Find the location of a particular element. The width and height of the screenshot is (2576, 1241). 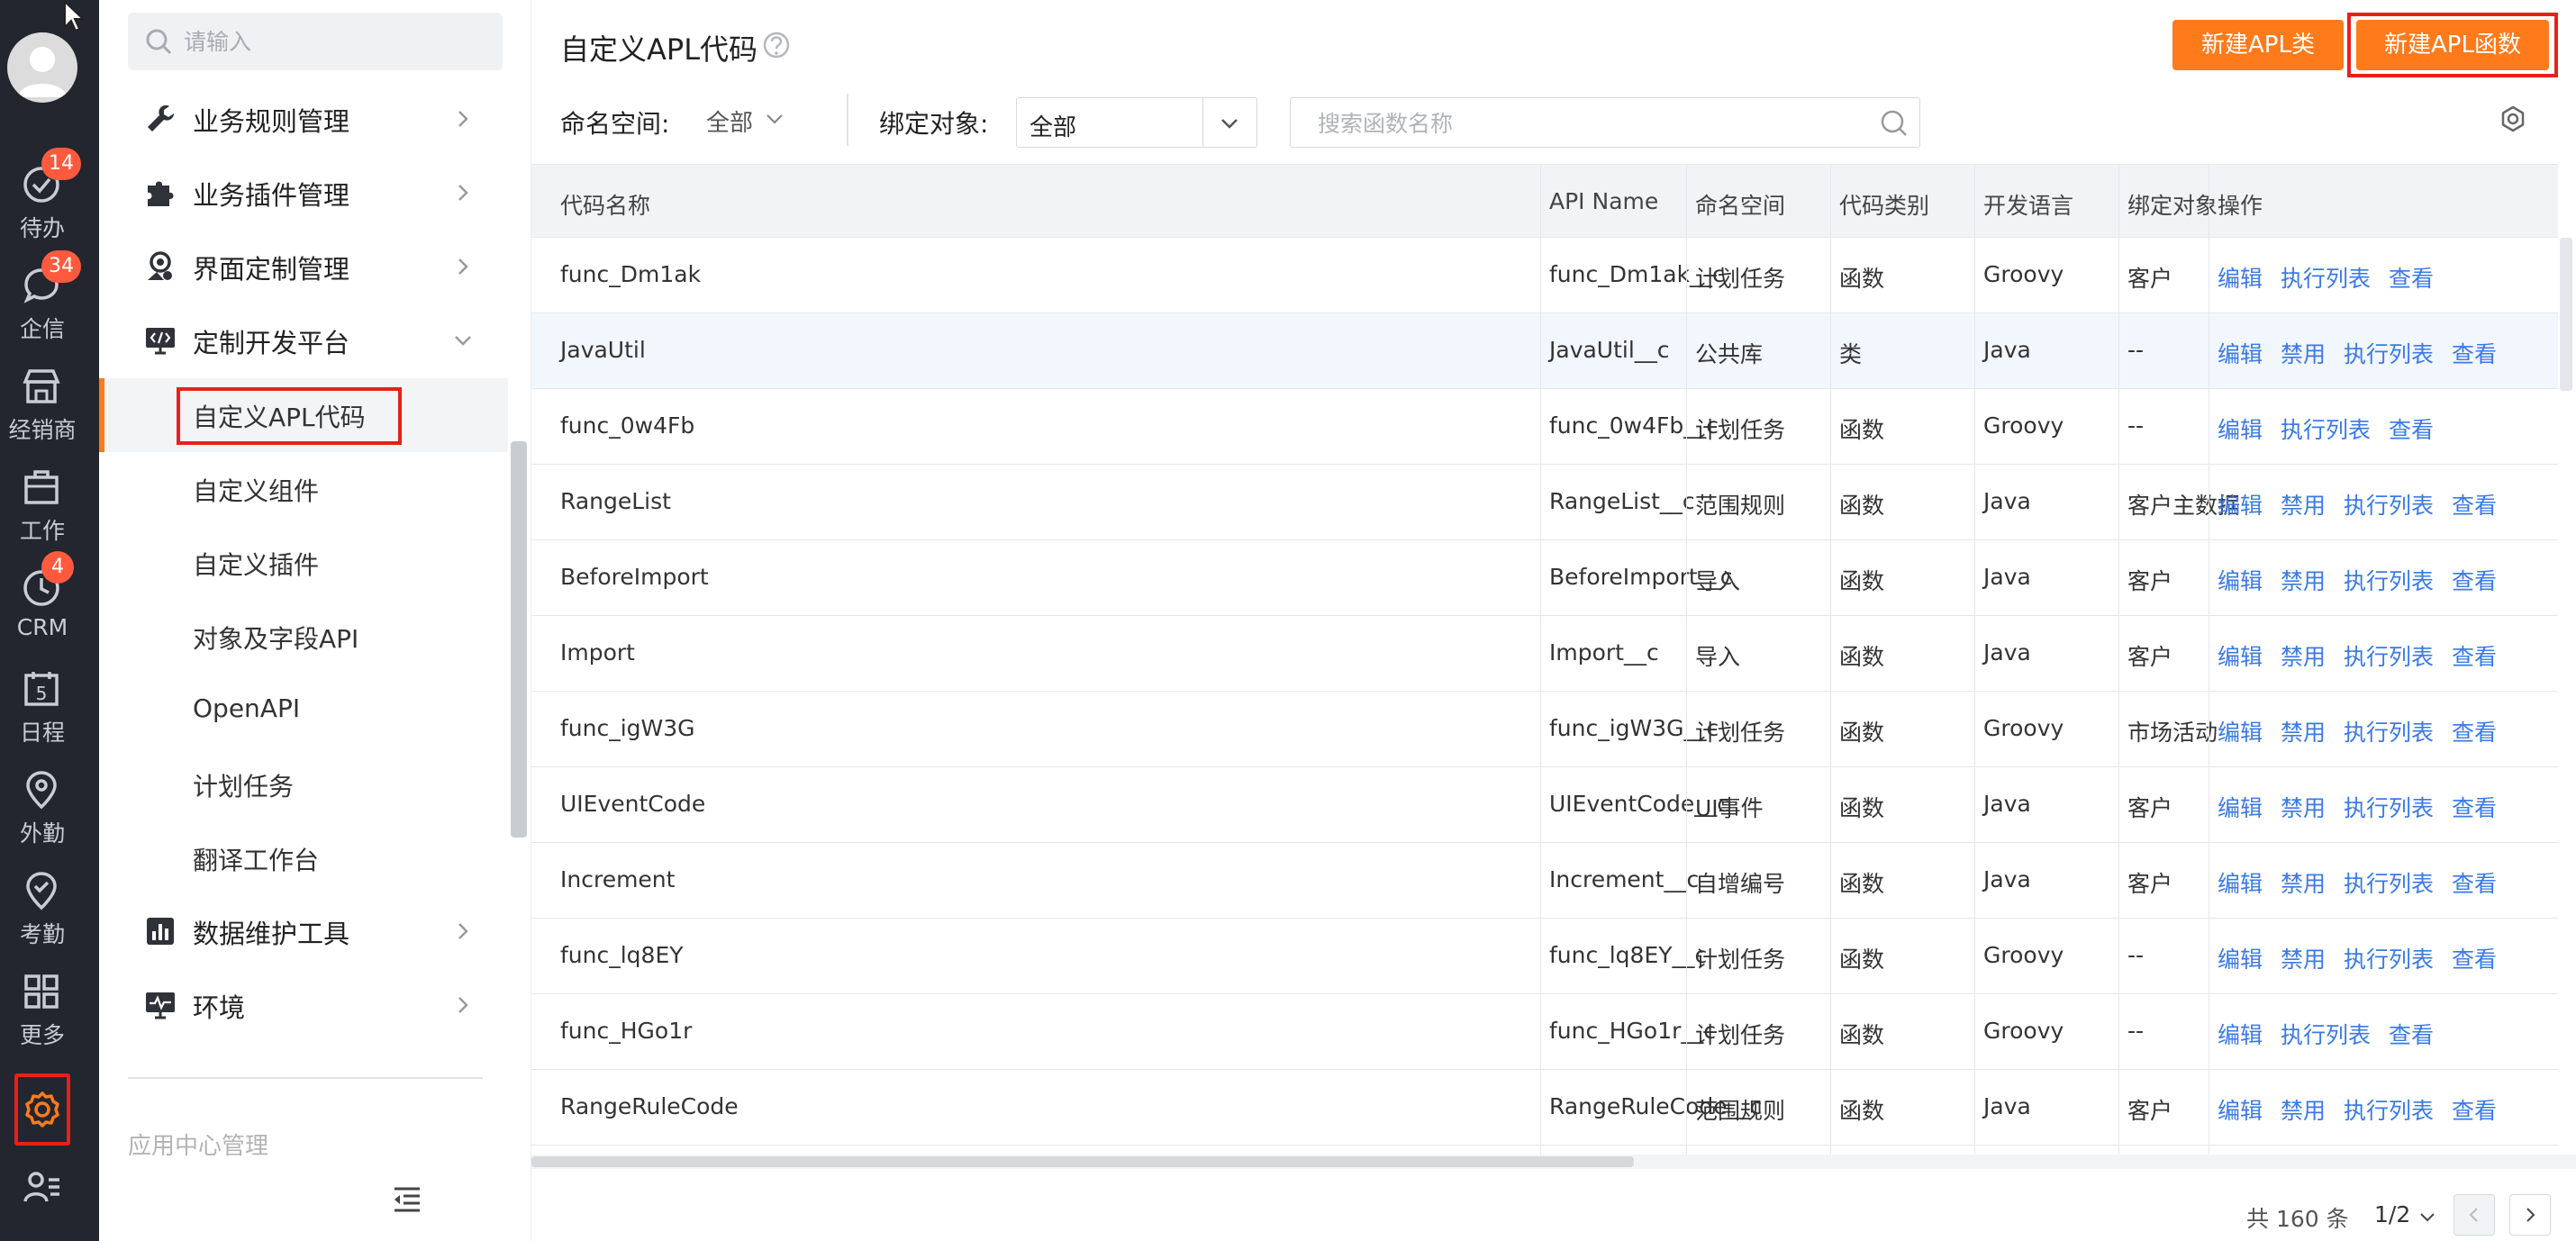

new-apl-class-button: 新建APL类 is located at coordinates (2258, 45).